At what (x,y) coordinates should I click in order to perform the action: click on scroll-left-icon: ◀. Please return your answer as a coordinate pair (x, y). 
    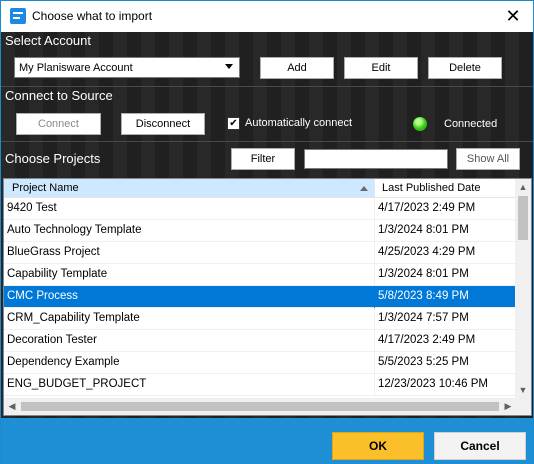
    Looking at the image, I should click on (12, 406).